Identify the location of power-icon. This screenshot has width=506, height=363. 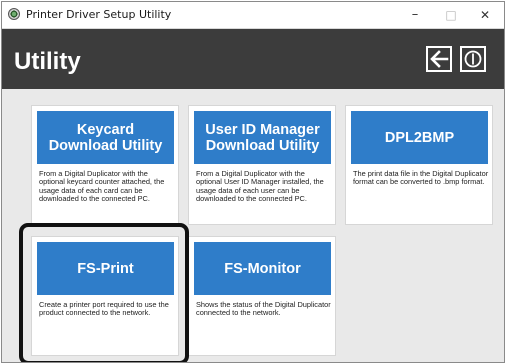
(473, 59).